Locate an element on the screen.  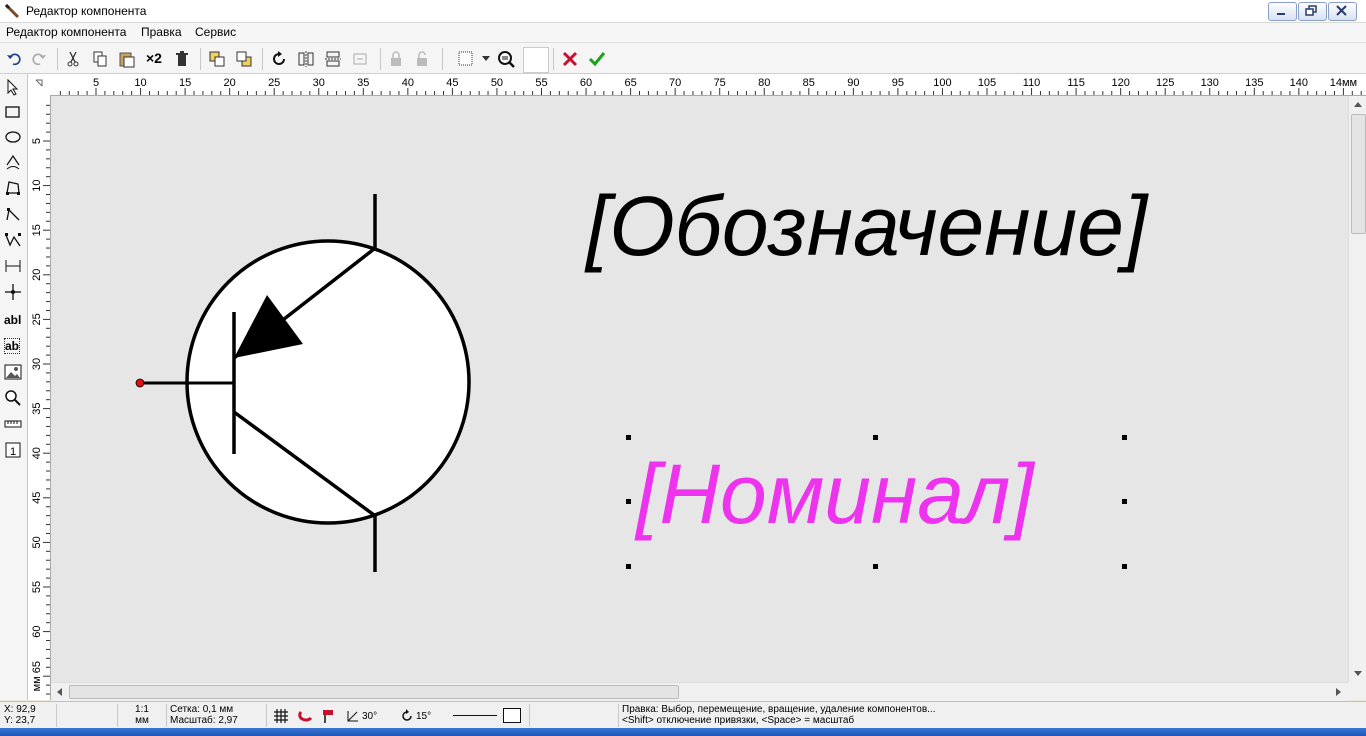
chevron-down-icon is located at coordinates (486, 59).